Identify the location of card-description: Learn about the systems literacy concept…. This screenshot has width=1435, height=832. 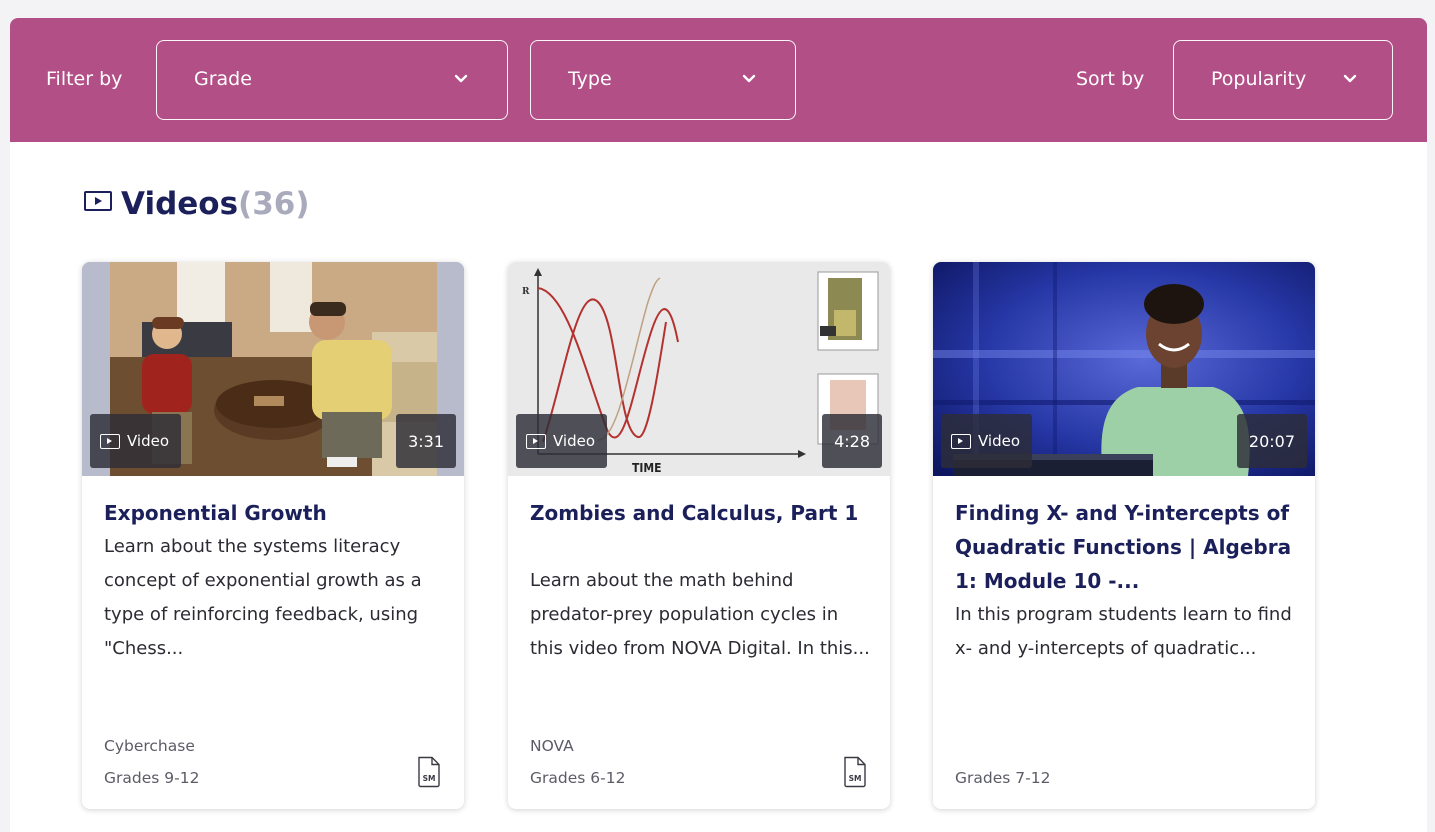
(263, 597).